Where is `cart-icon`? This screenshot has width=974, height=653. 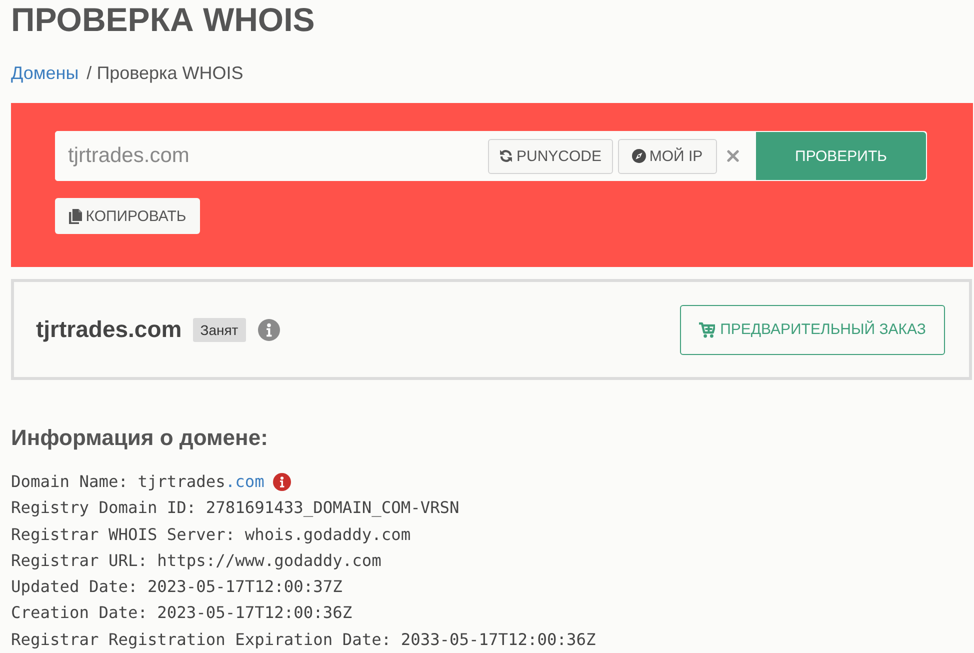 cart-icon is located at coordinates (707, 330).